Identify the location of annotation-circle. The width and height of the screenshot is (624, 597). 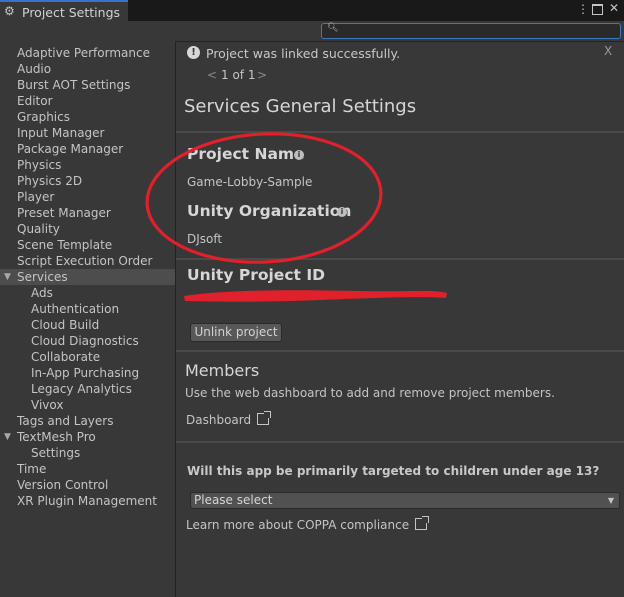
(264, 198).